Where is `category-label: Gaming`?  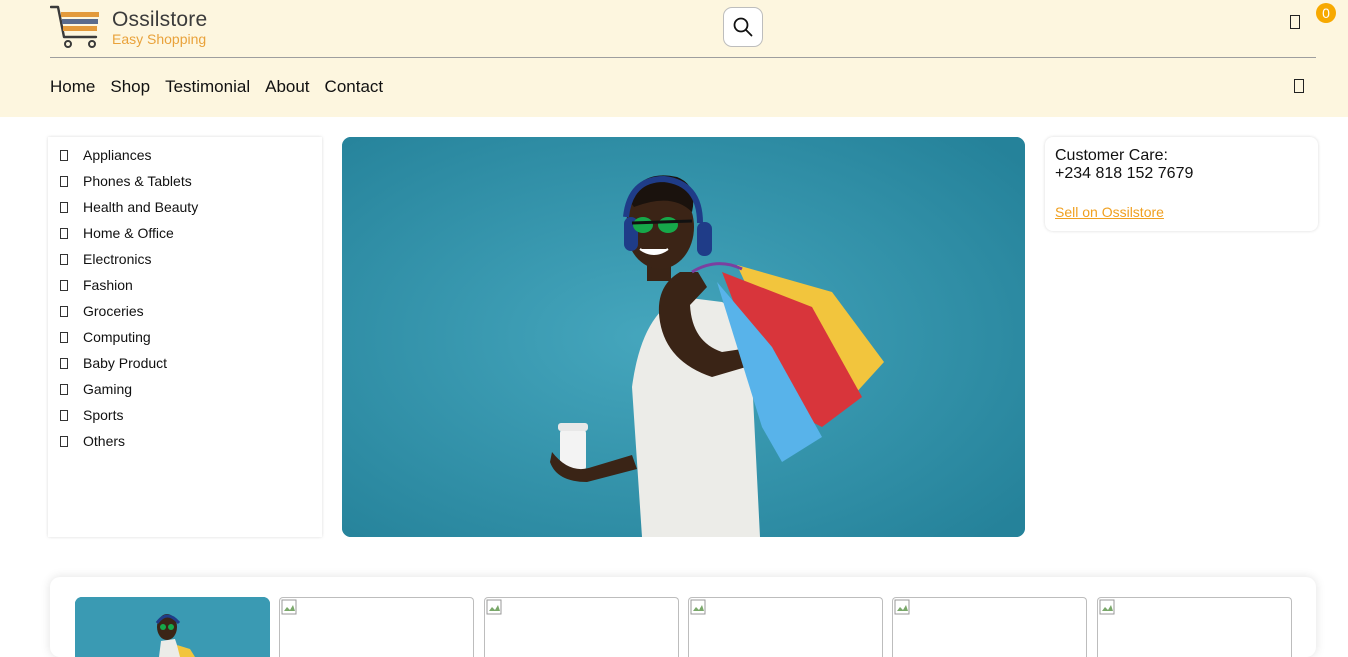
category-label: Gaming is located at coordinates (108, 389).